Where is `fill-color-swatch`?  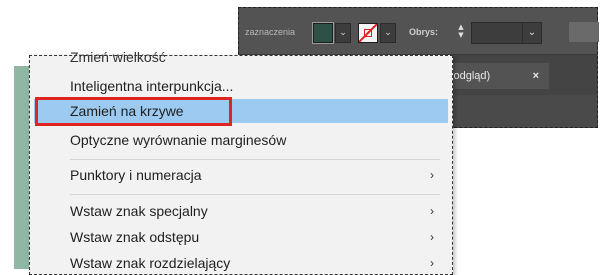
fill-color-swatch is located at coordinates (323, 33).